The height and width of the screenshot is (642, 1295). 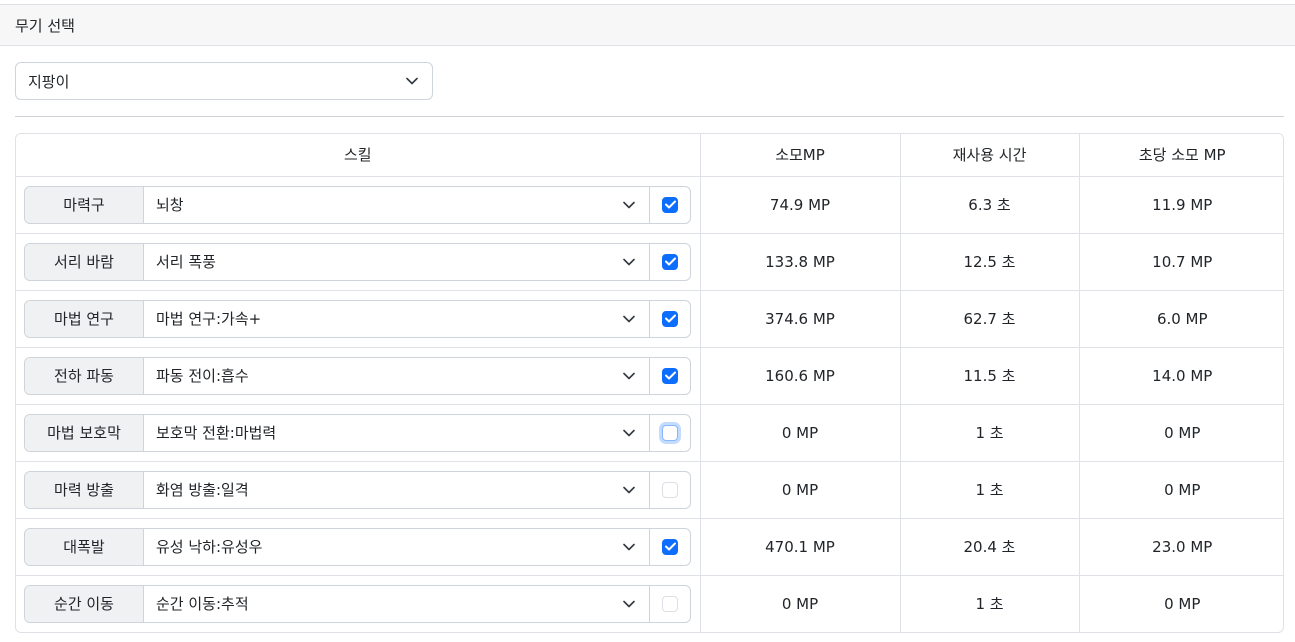 I want to click on skill-input-group: 마력 방출 화염 방출:일격, so click(x=357, y=489).